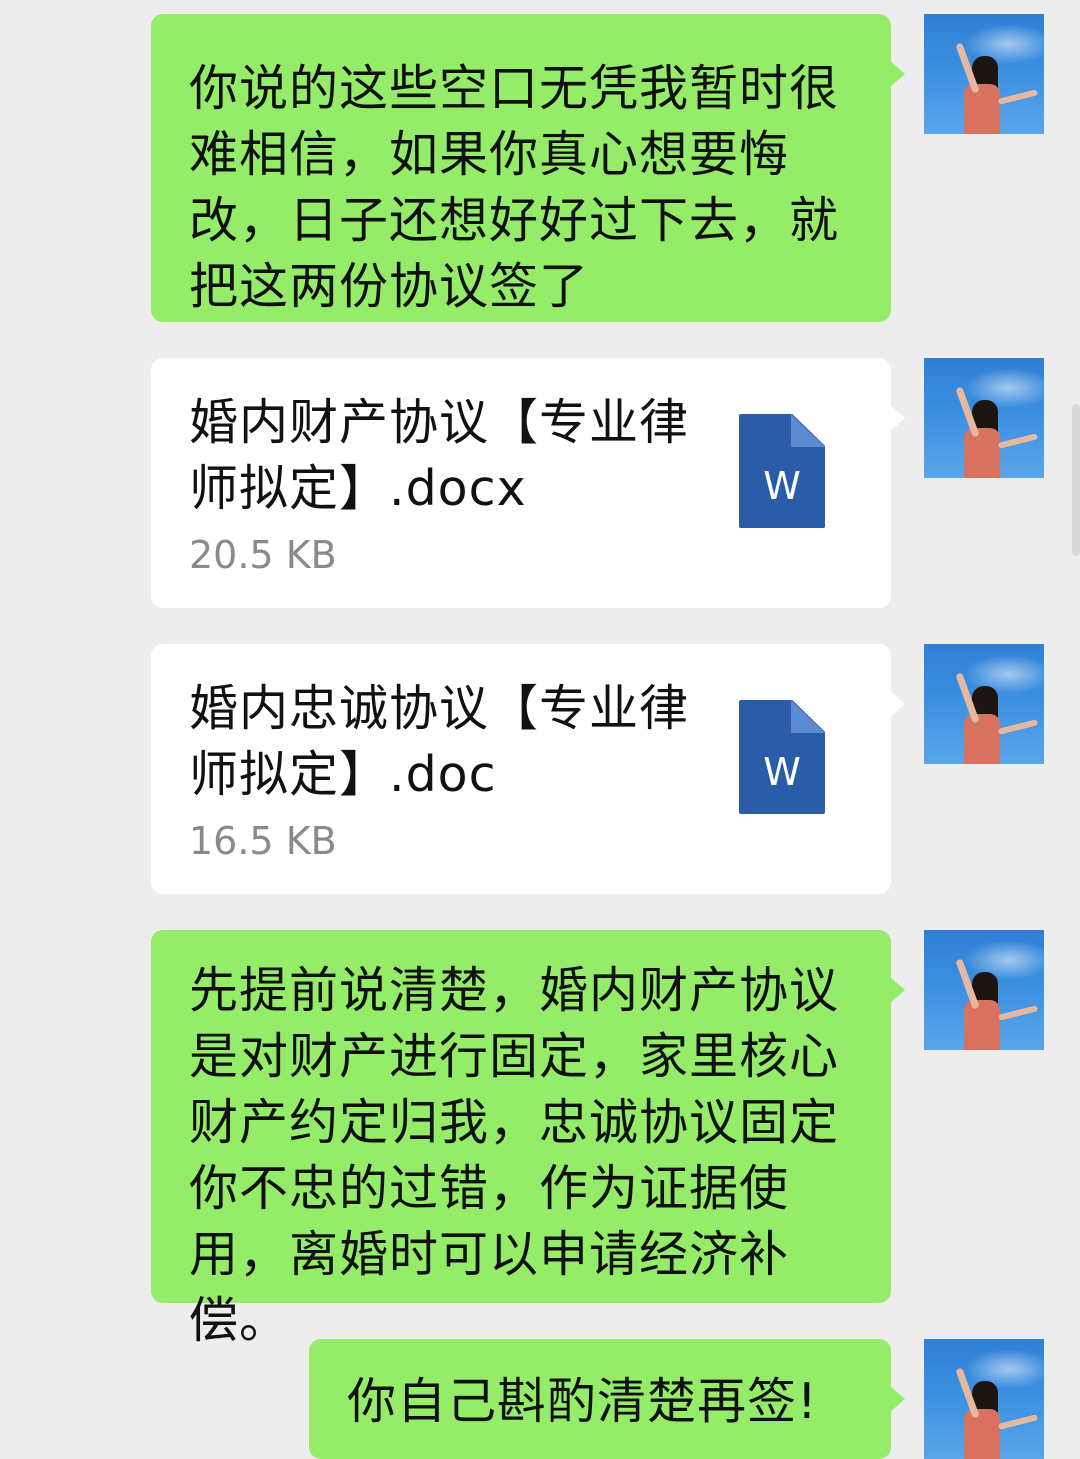 This screenshot has width=1080, height=1459. Describe the element at coordinates (263, 841) in the screenshot. I see `file-size: 16.5 KB` at that location.